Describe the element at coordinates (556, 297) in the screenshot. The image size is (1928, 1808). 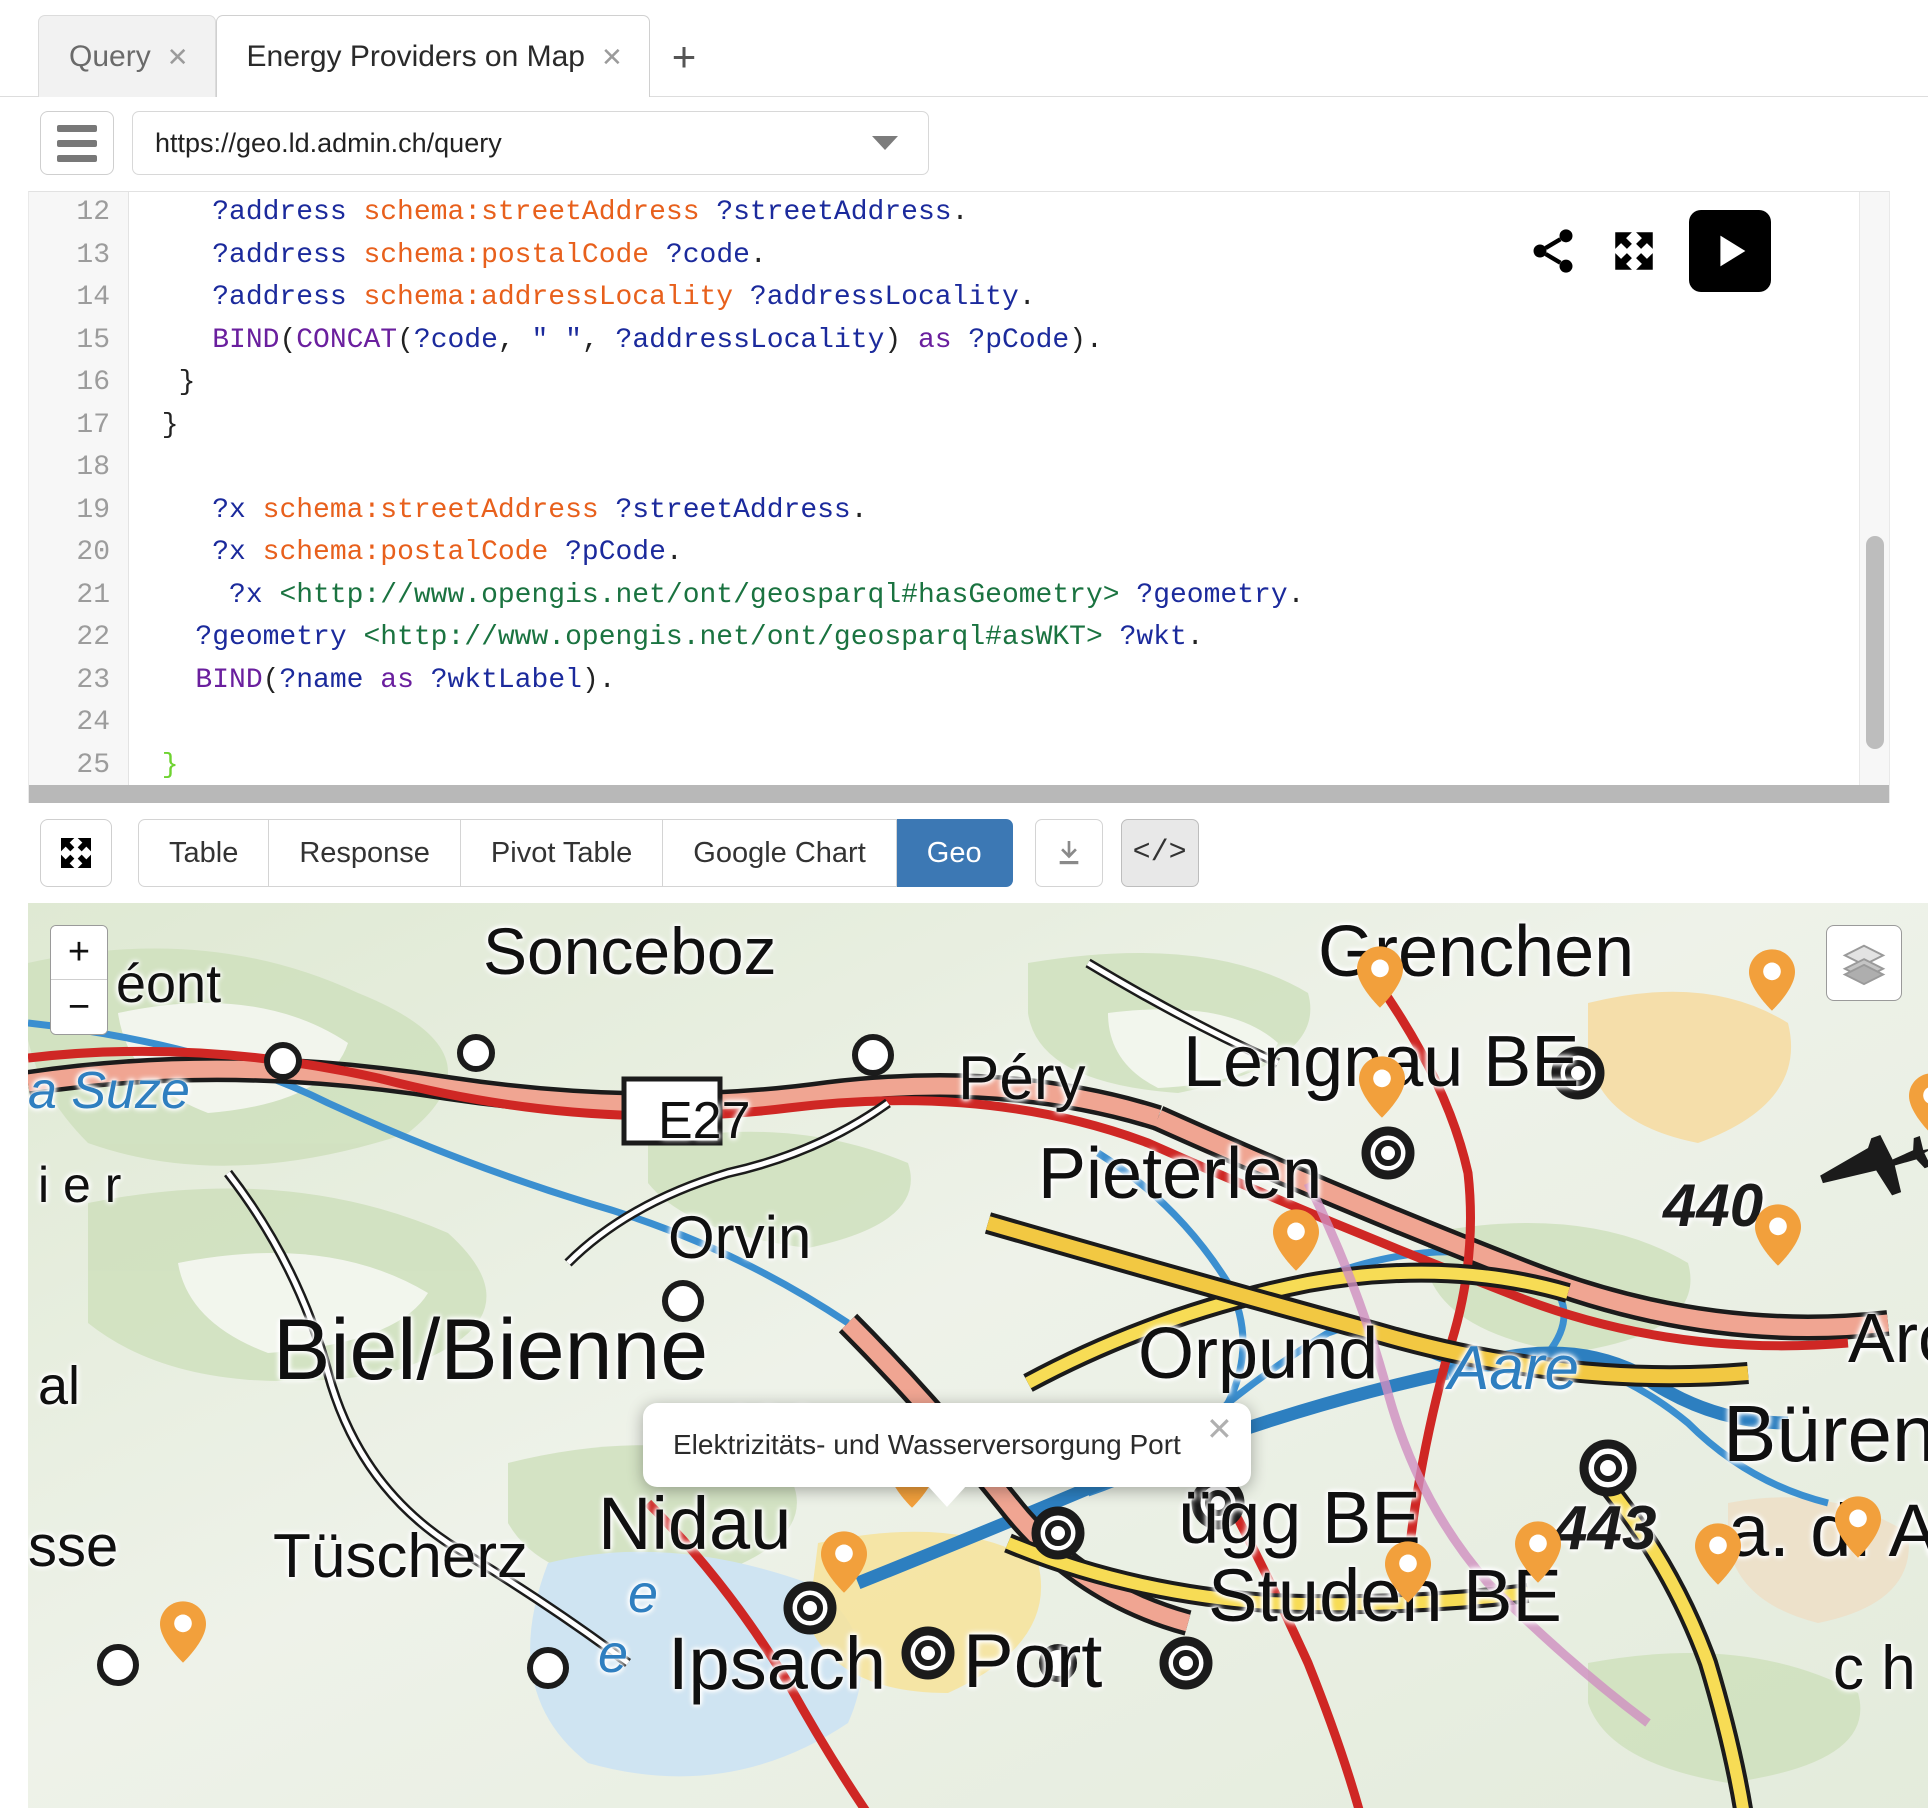
I see `code-token: schema:addressLocality` at that location.